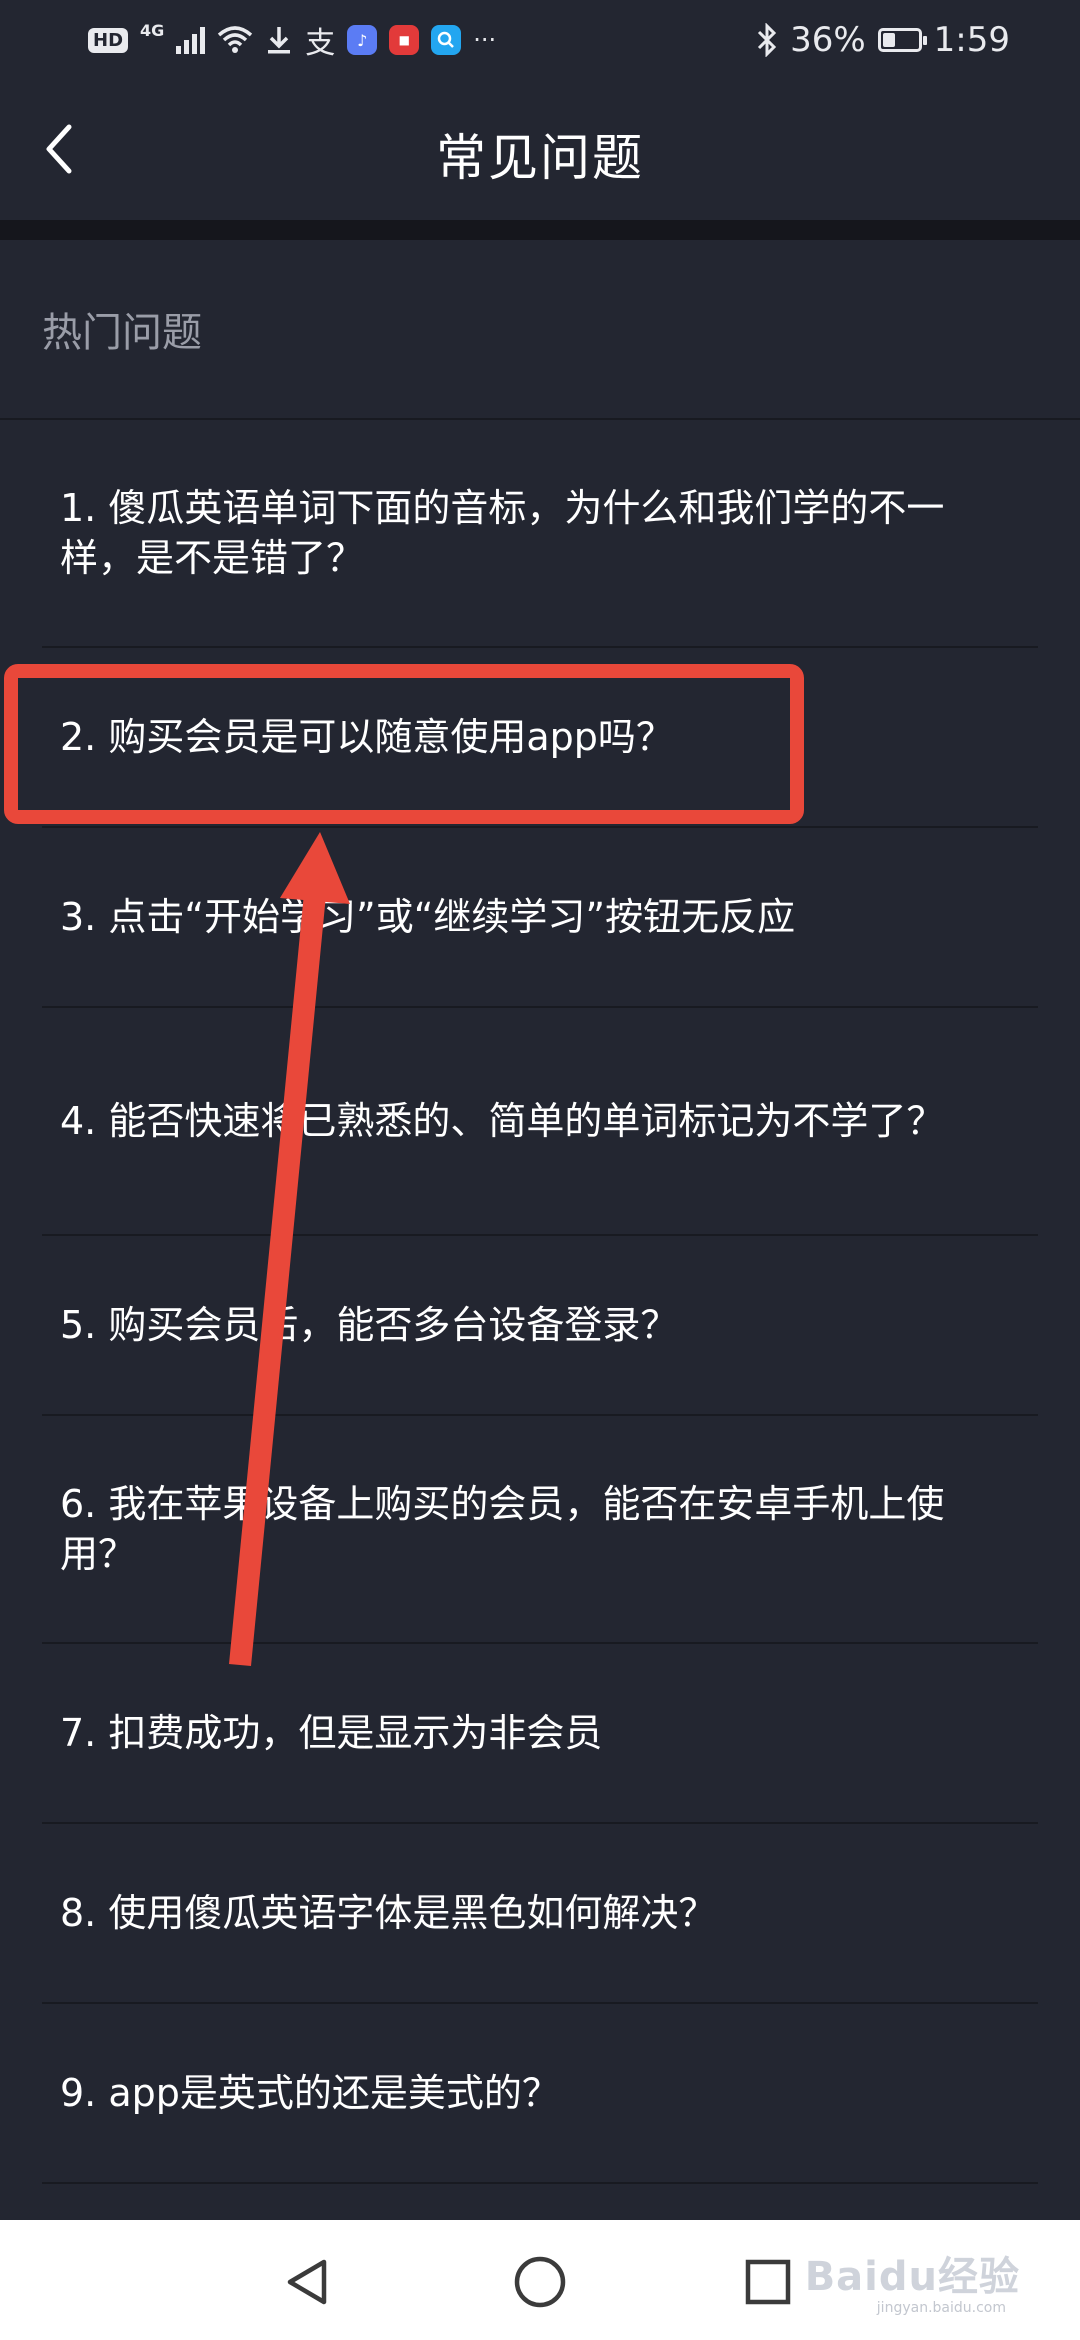  Describe the element at coordinates (971, 40) in the screenshot. I see `status-time: 1:59` at that location.